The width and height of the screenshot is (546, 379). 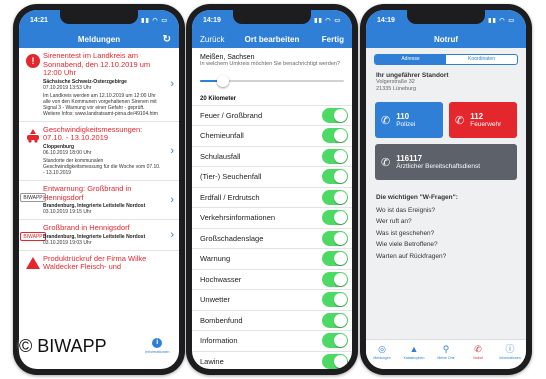 What do you see at coordinates (86, 228) in the screenshot?
I see `item-title: Großbrand in Hennigsdorf` at bounding box center [86, 228].